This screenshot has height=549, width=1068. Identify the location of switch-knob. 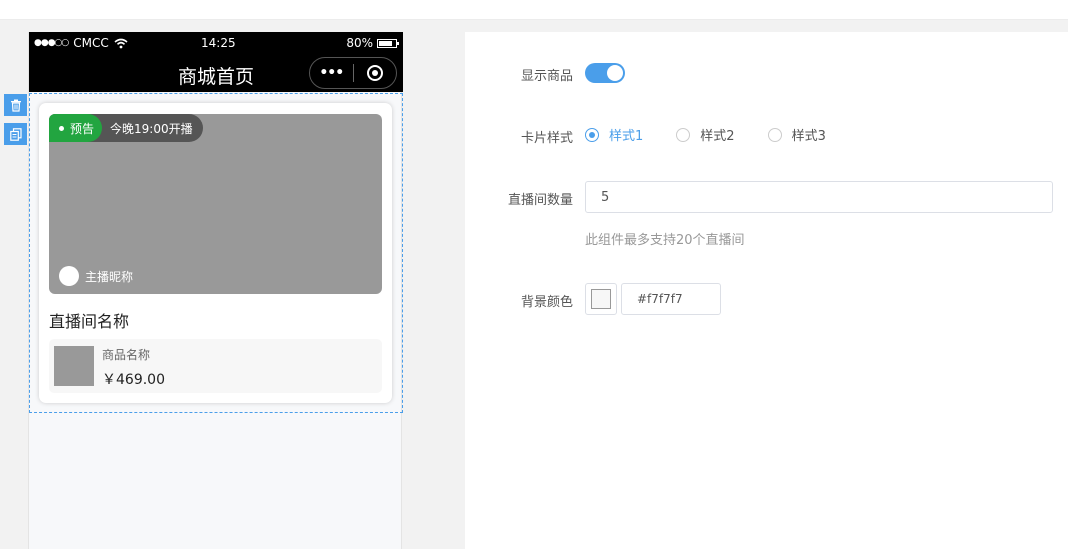
(615, 73).